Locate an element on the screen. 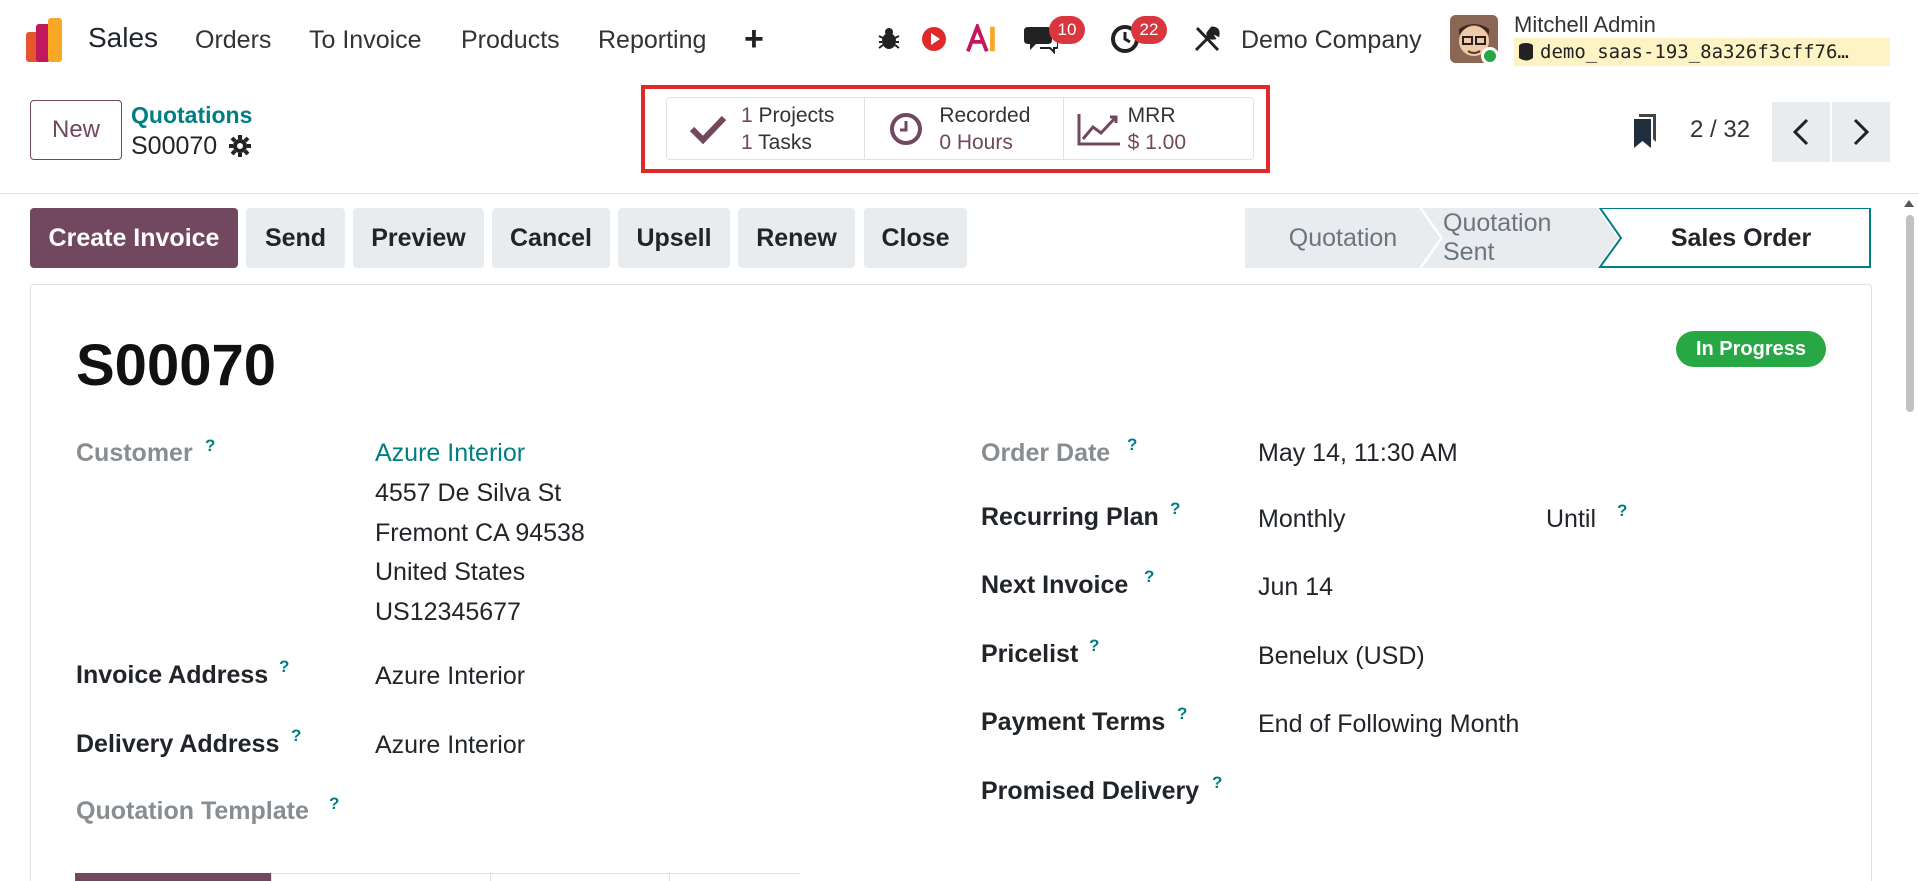 Image resolution: width=1919 pixels, height=881 pixels. pager-previous-button is located at coordinates (1801, 132).